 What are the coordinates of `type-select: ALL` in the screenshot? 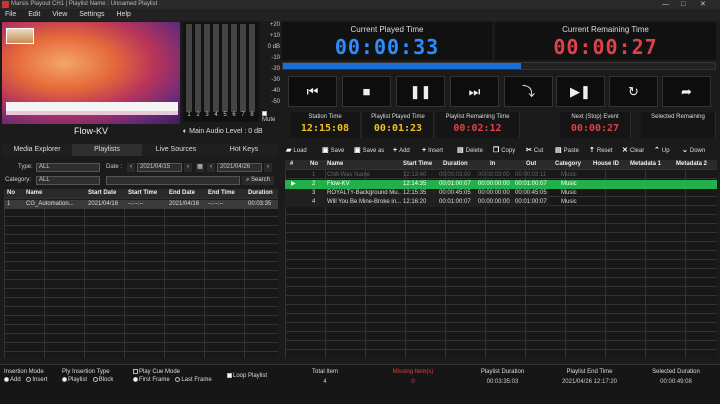 It's located at (68, 167).